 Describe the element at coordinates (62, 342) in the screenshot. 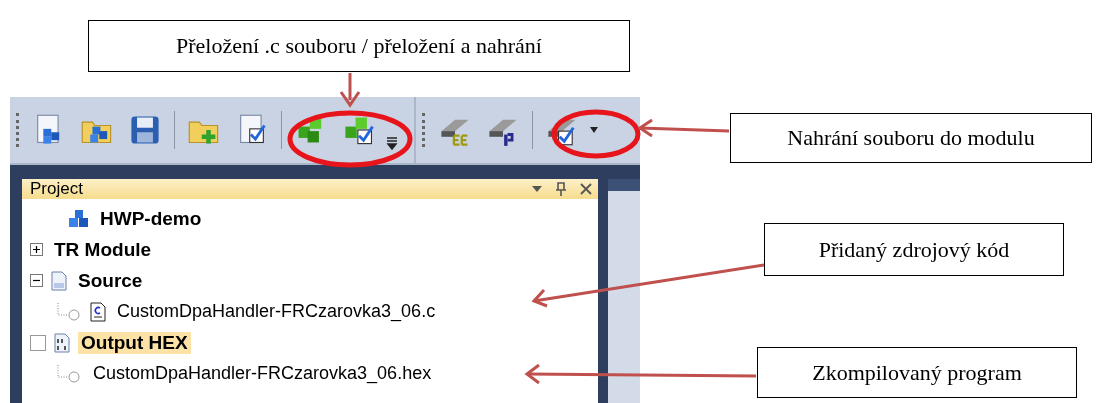

I see `binary-file-icon` at that location.